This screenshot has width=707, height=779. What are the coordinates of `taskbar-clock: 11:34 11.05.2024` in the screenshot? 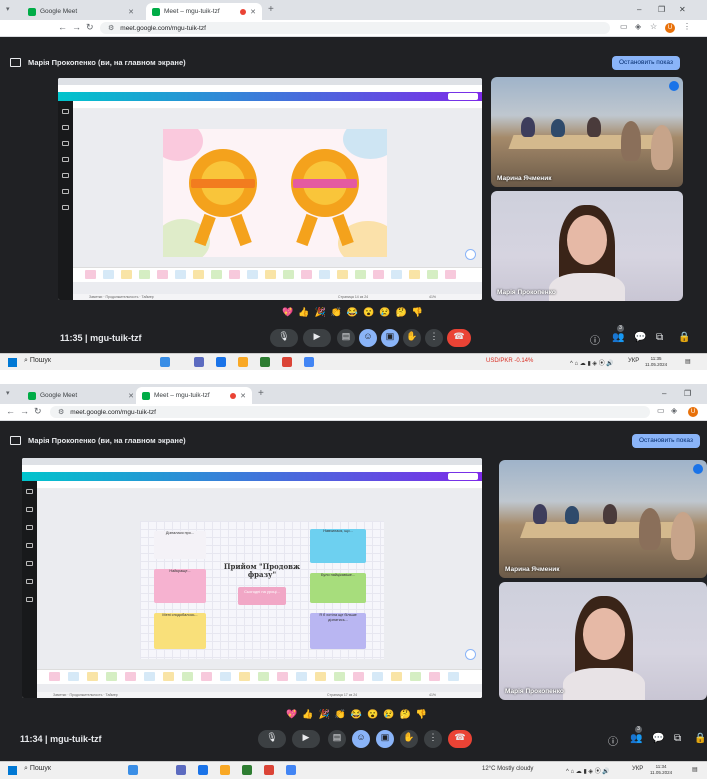 It's located at (661, 769).